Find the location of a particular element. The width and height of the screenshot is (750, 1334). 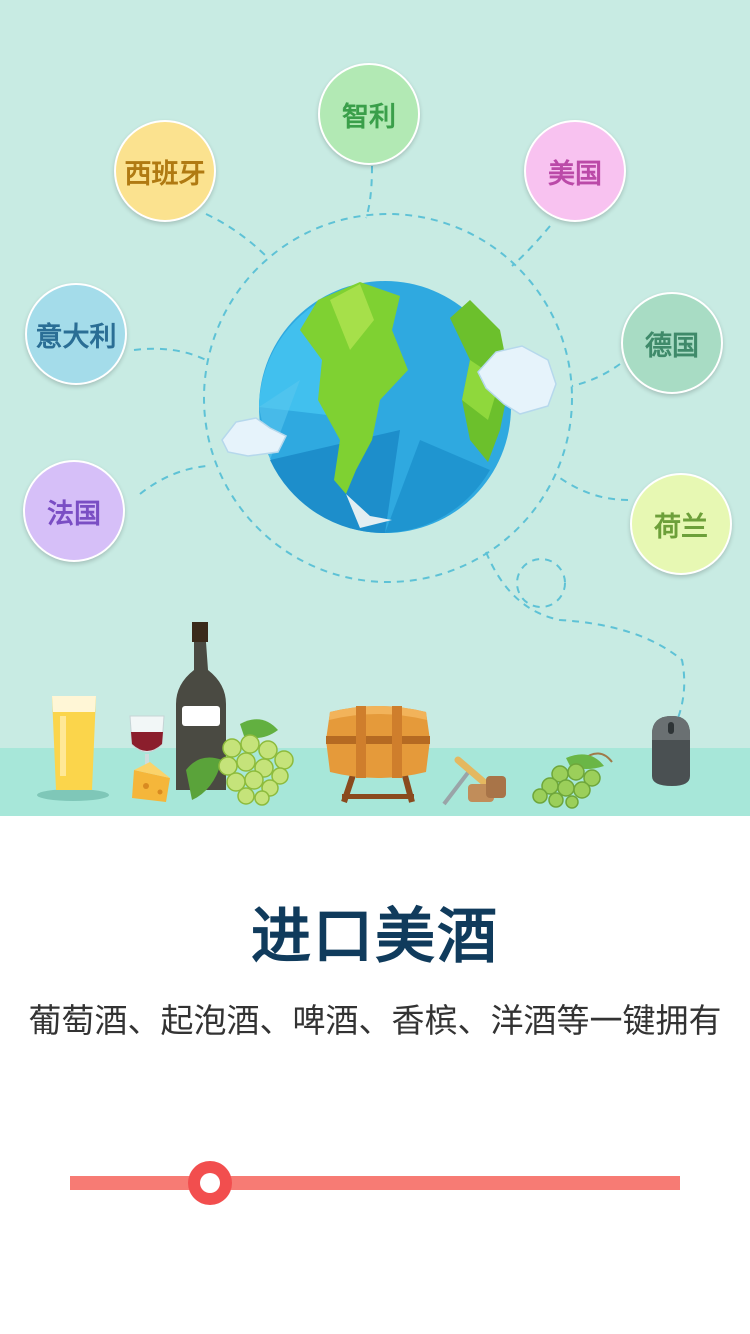

barrel-icon is located at coordinates (378, 754).